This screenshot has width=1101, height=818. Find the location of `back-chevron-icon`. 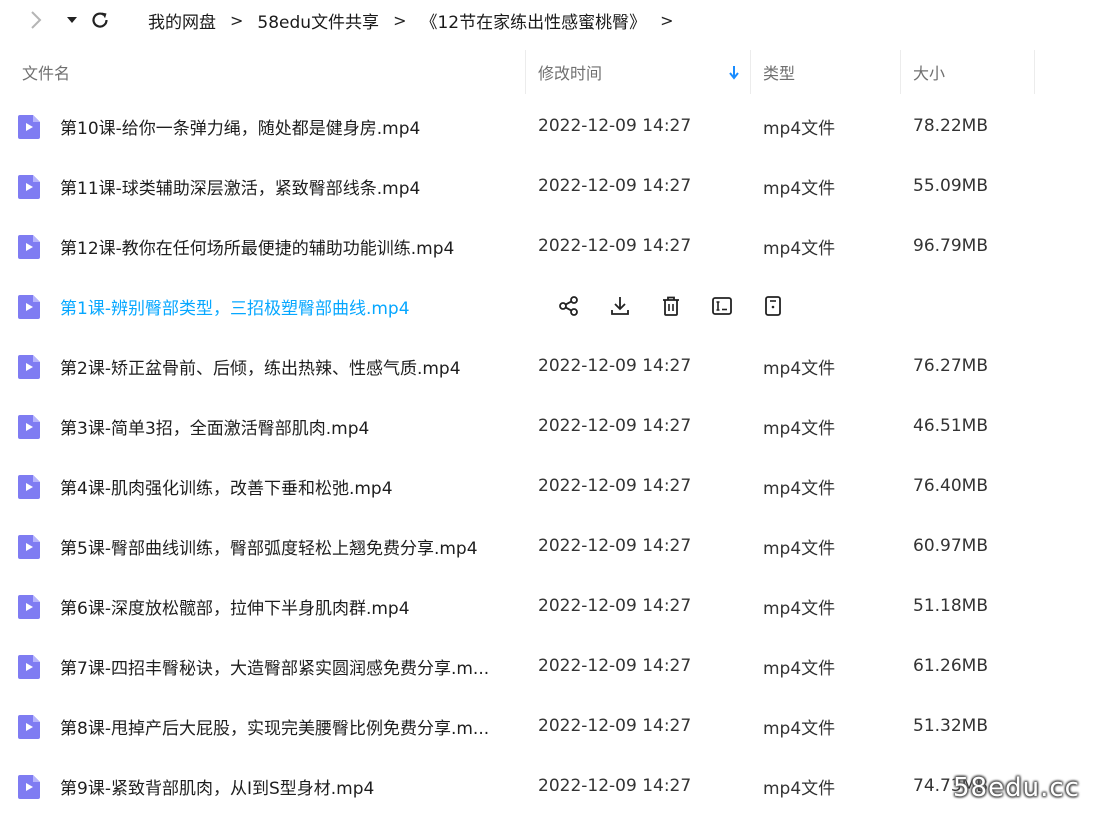

back-chevron-icon is located at coordinates (36, 20).